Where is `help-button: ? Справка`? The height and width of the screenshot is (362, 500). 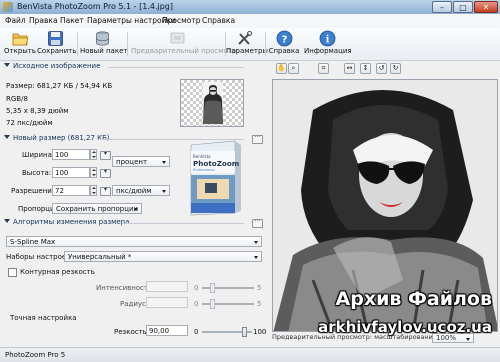
help-button: ? Справка is located at coordinates (284, 44).